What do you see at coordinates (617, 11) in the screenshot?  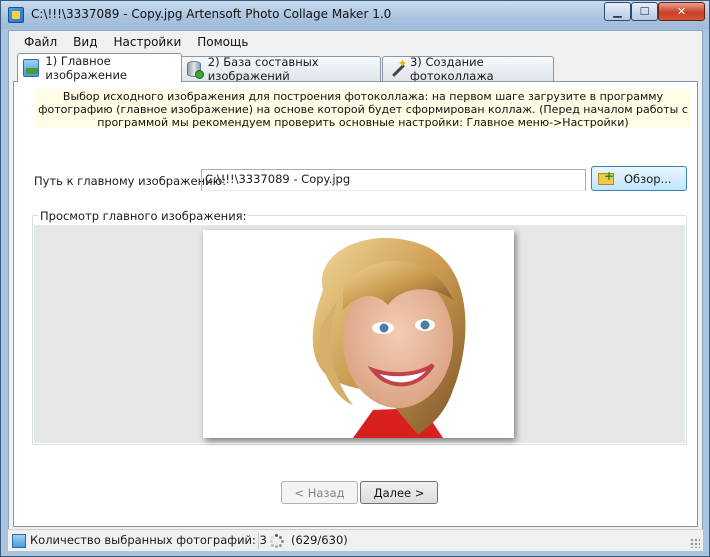 I see `minimize-button: ▁` at bounding box center [617, 11].